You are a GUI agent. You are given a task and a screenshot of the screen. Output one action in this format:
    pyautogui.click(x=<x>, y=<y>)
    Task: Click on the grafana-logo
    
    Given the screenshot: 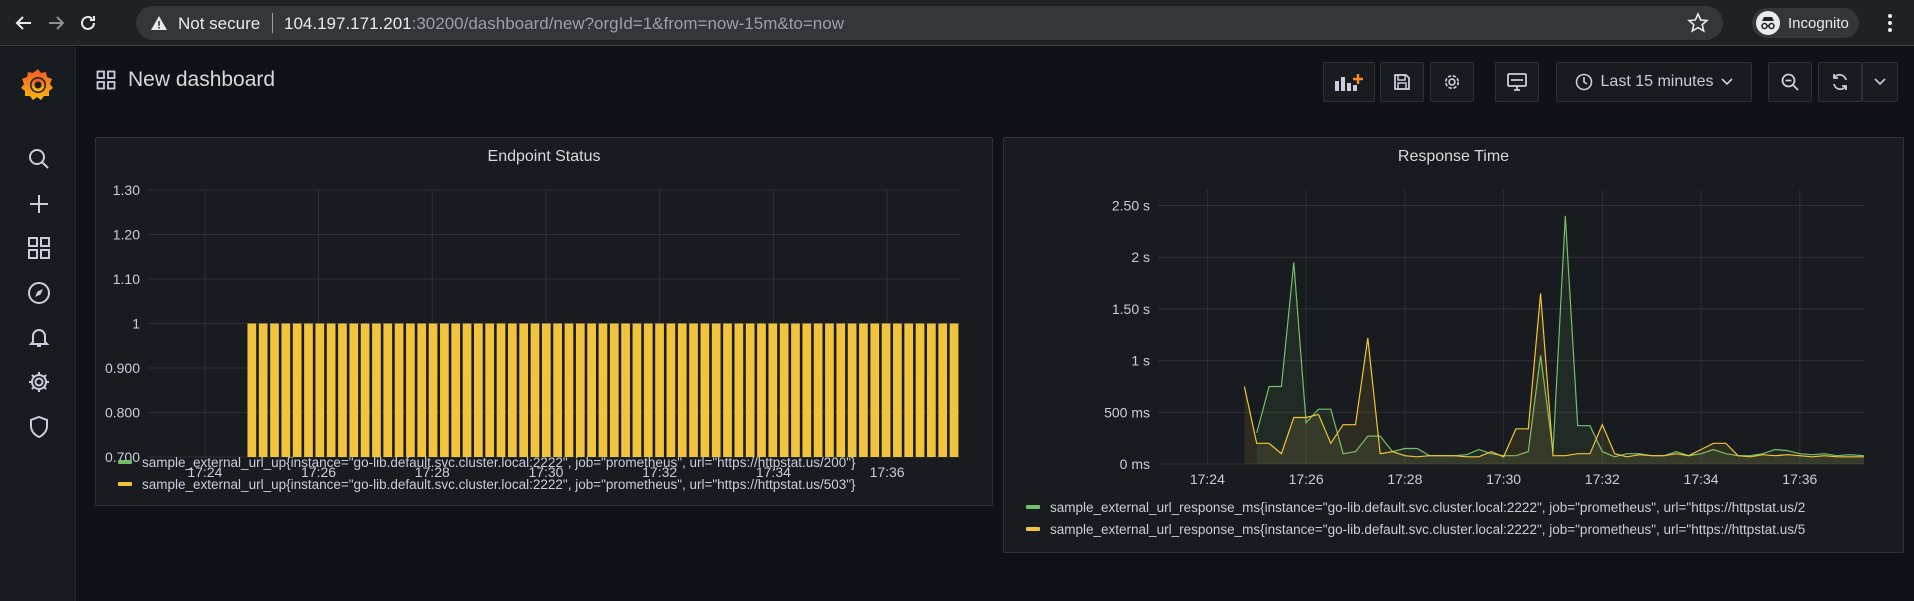 What is the action you would take?
    pyautogui.click(x=38, y=84)
    